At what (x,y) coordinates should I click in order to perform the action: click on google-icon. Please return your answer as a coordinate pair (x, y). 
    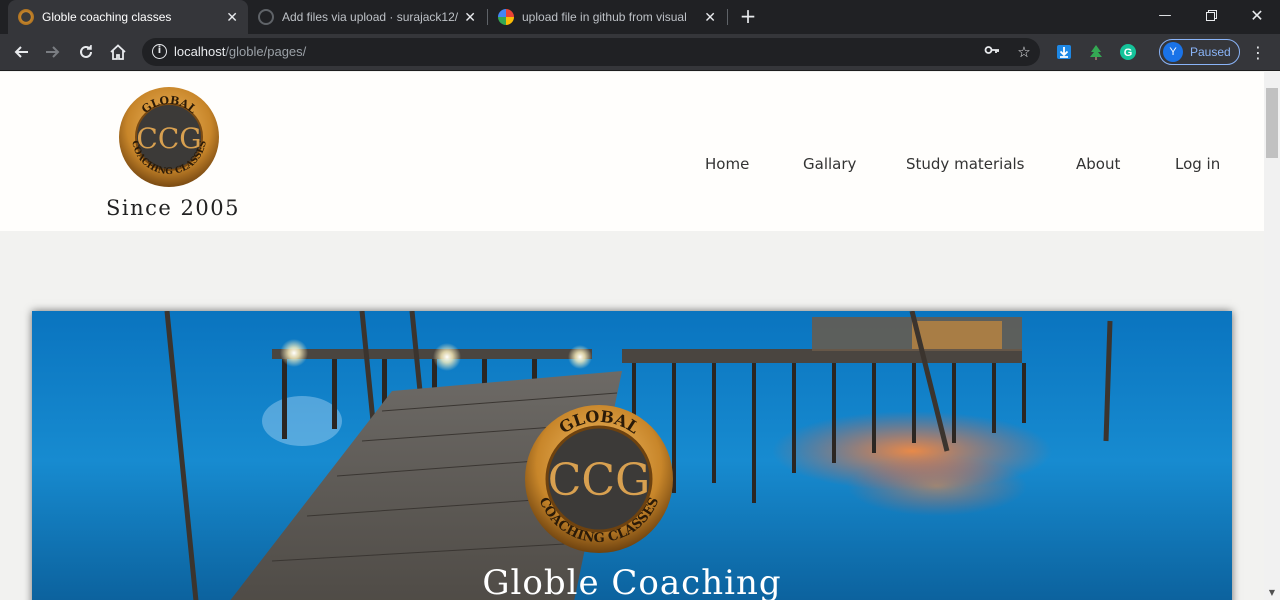
    Looking at the image, I should click on (506, 17).